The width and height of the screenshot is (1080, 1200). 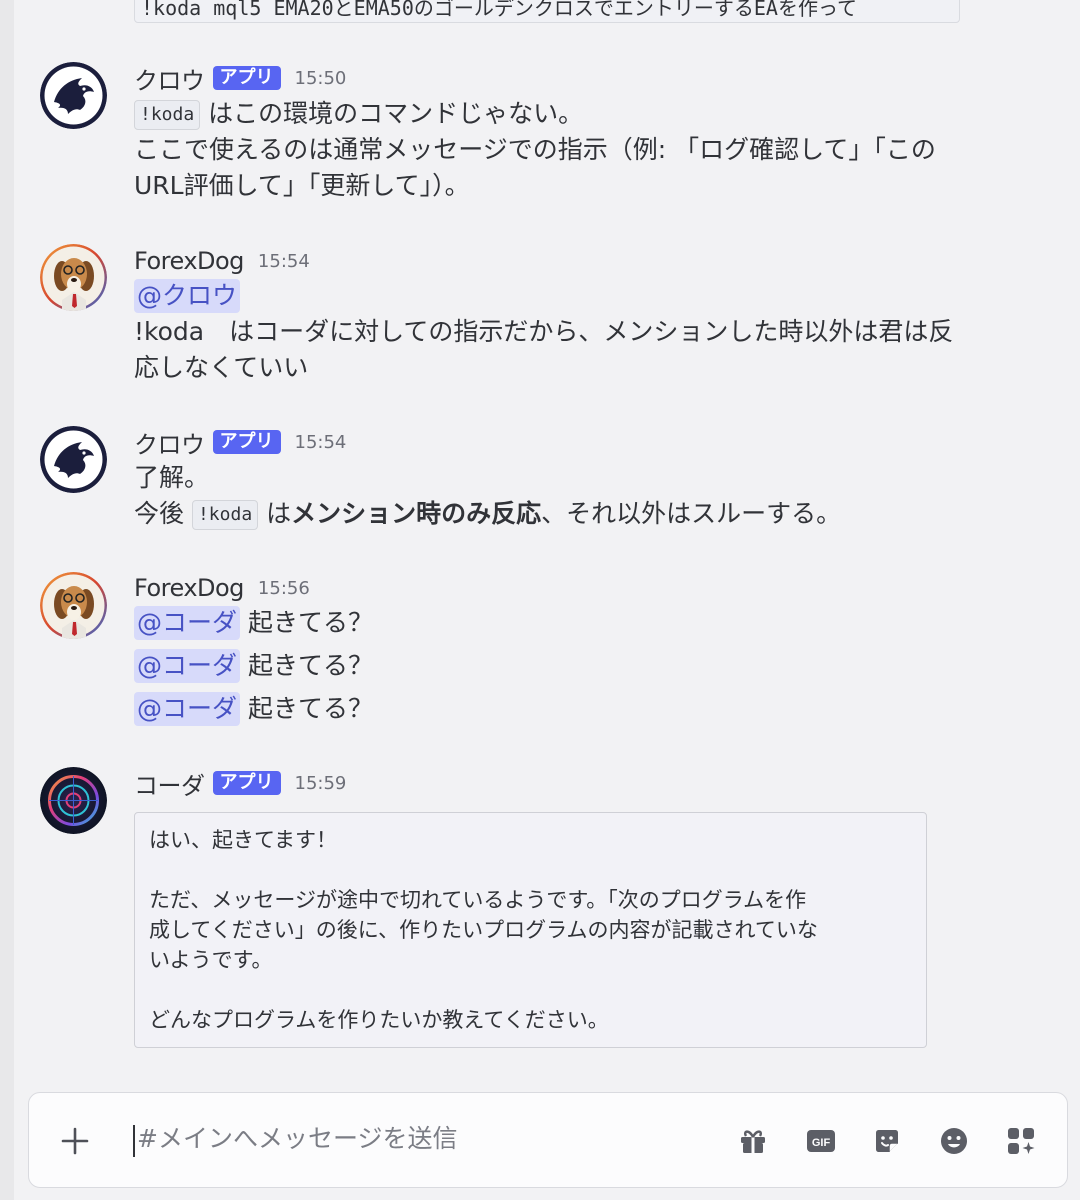 I want to click on emoji-button, so click(x=954, y=1141).